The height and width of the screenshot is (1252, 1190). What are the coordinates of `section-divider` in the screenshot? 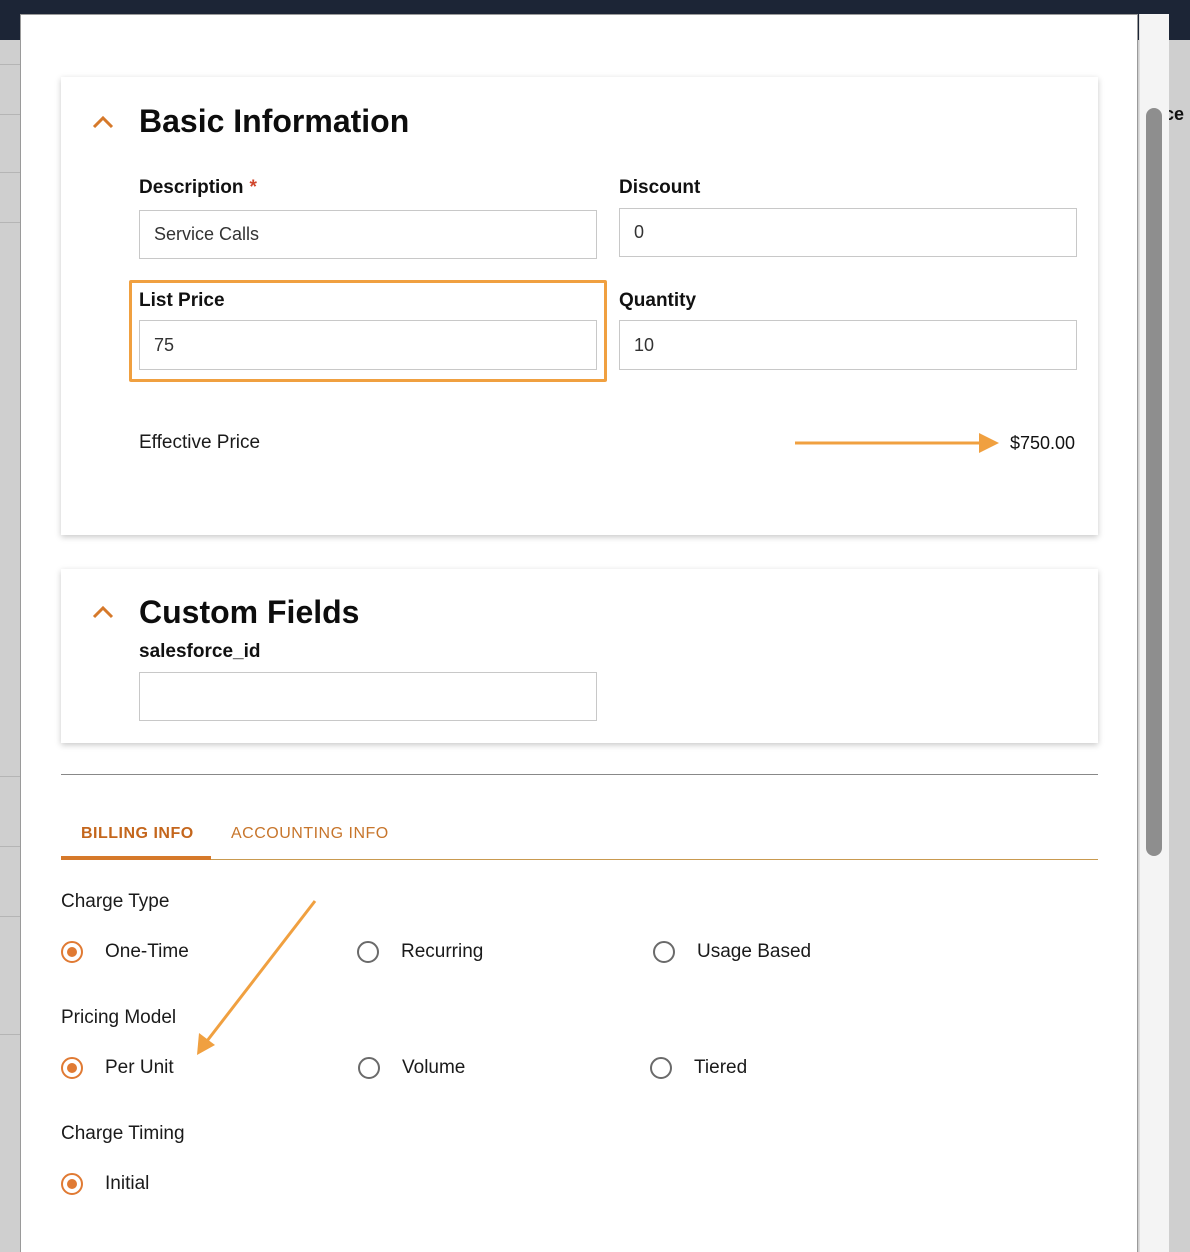 It's located at (579, 774).